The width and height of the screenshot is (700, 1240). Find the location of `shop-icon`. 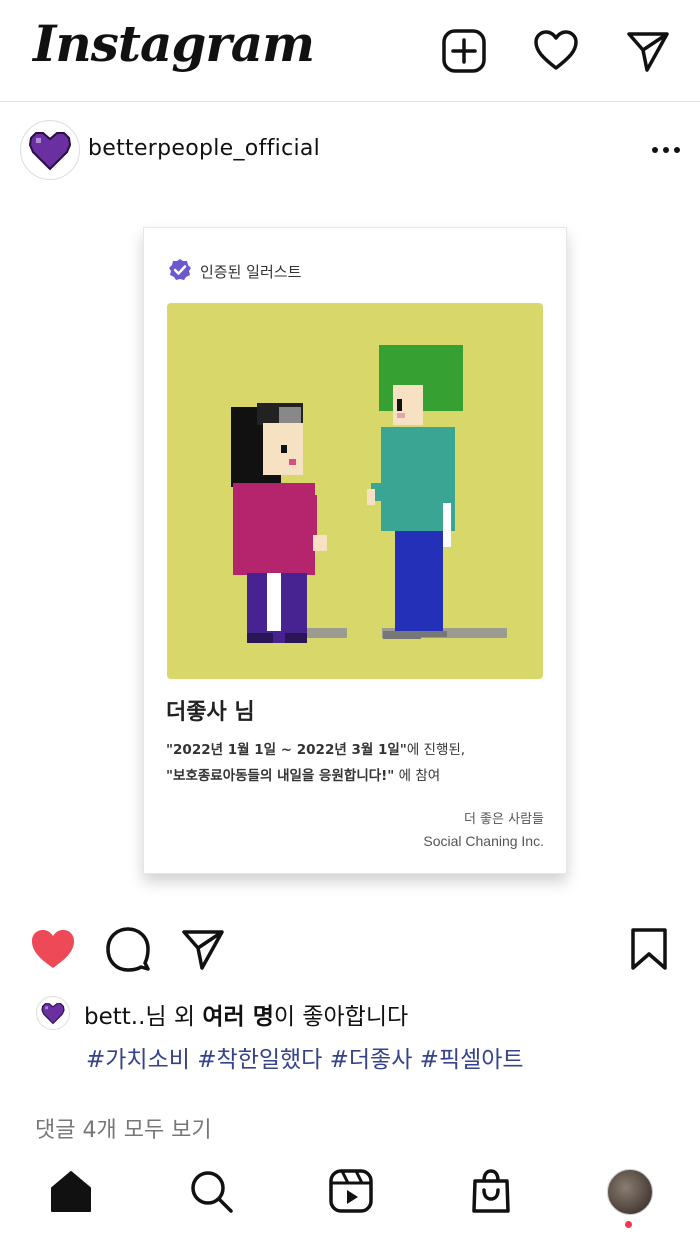

shop-icon is located at coordinates (491, 1191).